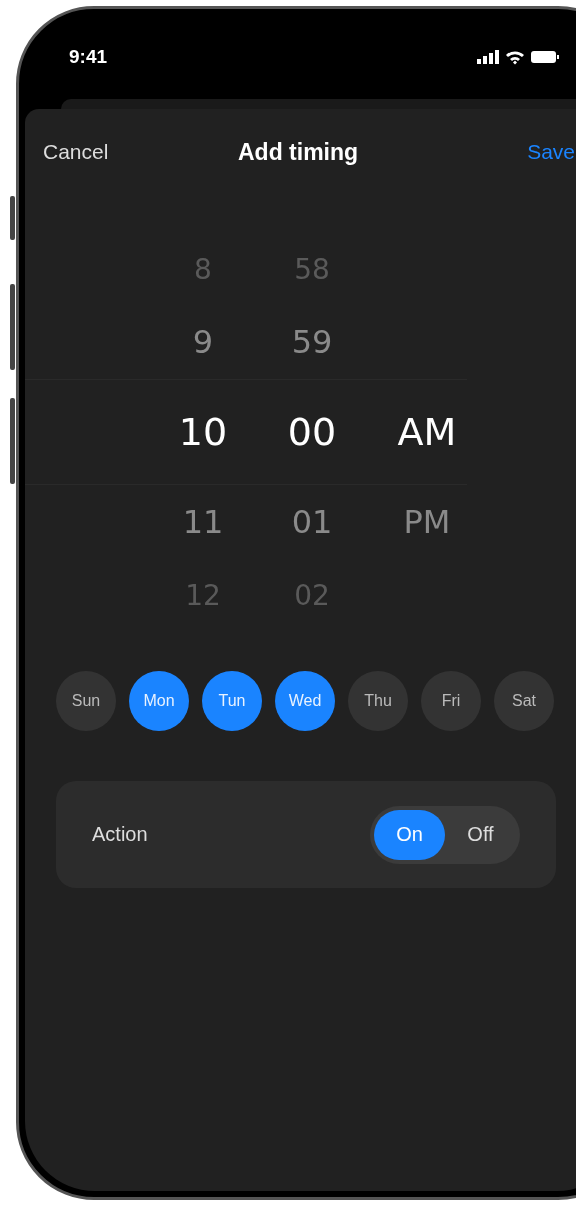 The height and width of the screenshot is (1206, 576). What do you see at coordinates (86, 701) in the screenshot?
I see `weekday-toggle: Sun` at bounding box center [86, 701].